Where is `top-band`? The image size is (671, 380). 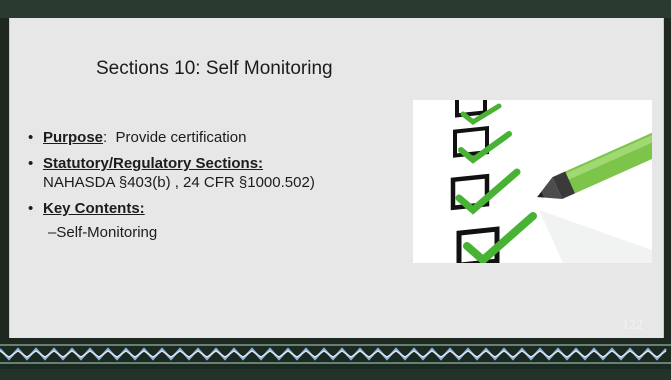
top-band is located at coordinates (335, 9).